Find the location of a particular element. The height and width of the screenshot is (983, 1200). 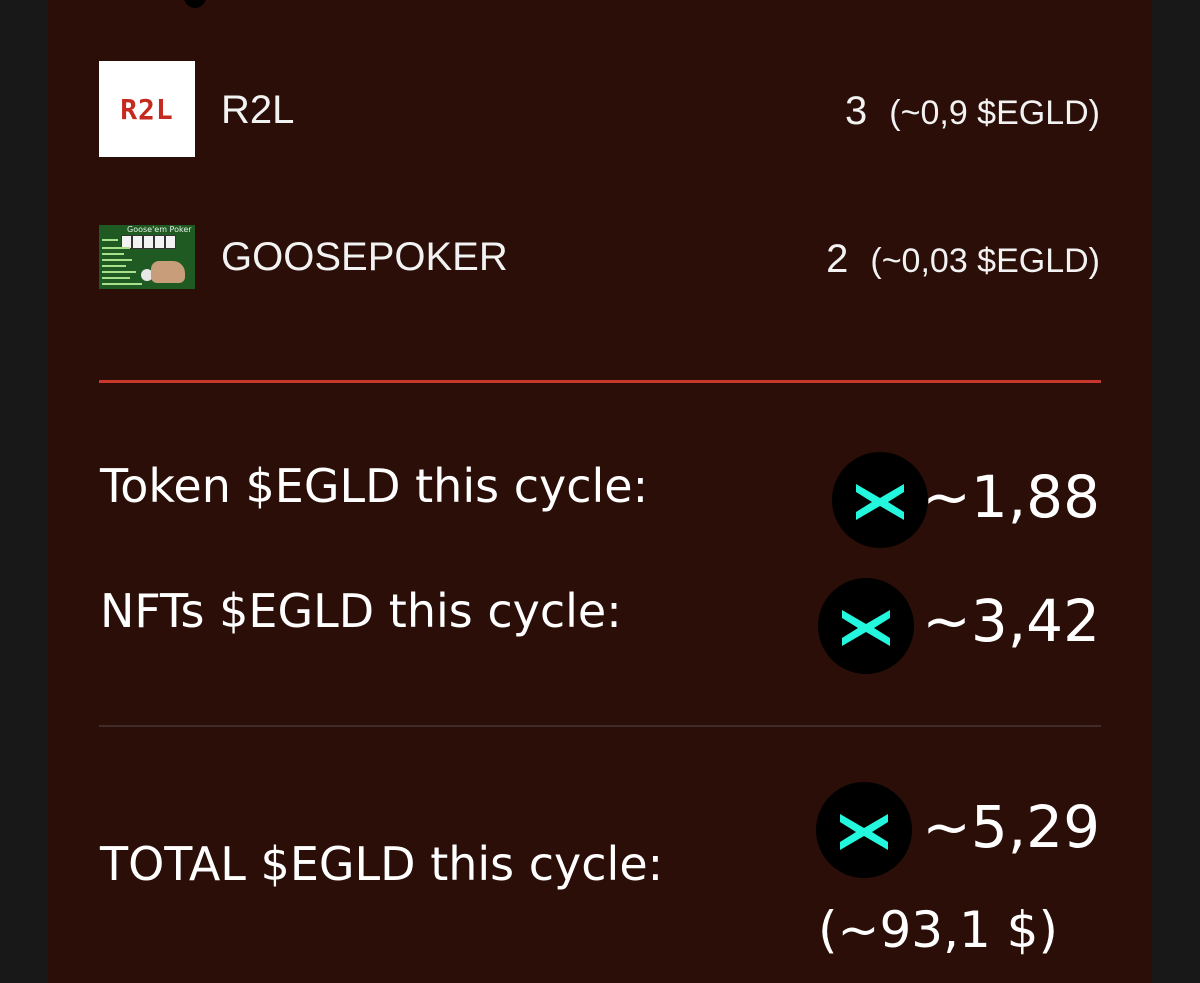

total-usd-value: (~93,1 $) is located at coordinates (938, 930).